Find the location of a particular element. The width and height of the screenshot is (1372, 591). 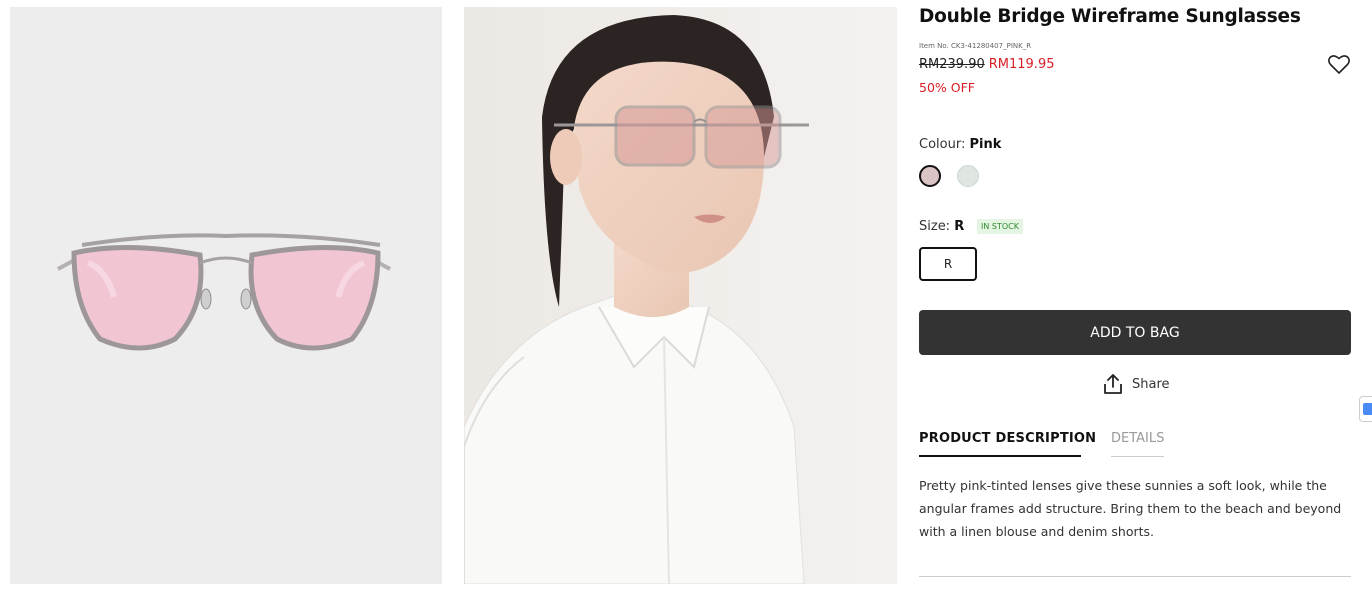

add-to-bag-button: ADD TO BAG is located at coordinates (1135, 332).